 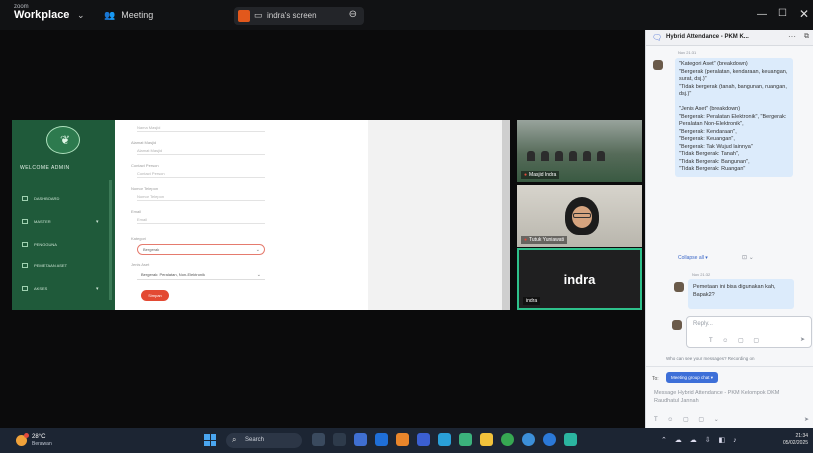 I want to click on sidebar-item-label: PEMETAAN ASET, so click(x=51, y=265).